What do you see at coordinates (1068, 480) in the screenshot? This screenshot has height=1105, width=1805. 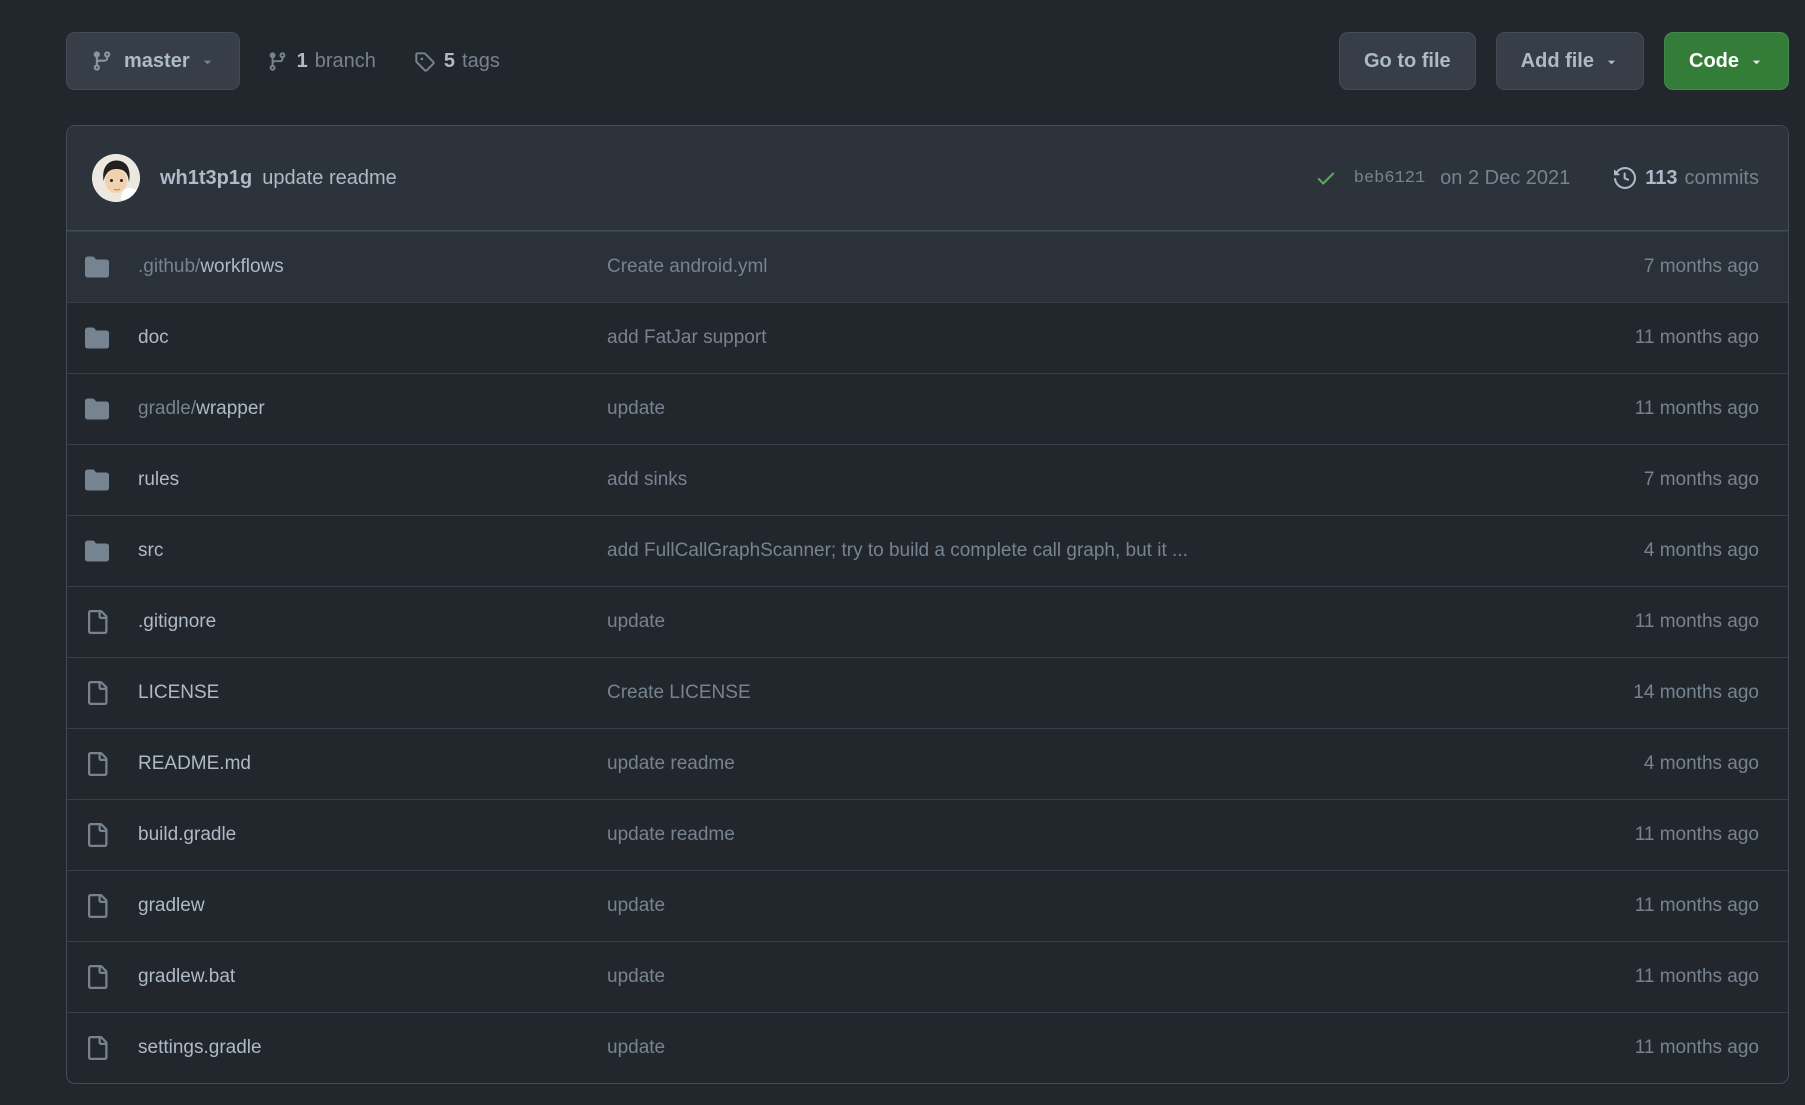 I see `entry-commit-message-link: add sinks` at bounding box center [1068, 480].